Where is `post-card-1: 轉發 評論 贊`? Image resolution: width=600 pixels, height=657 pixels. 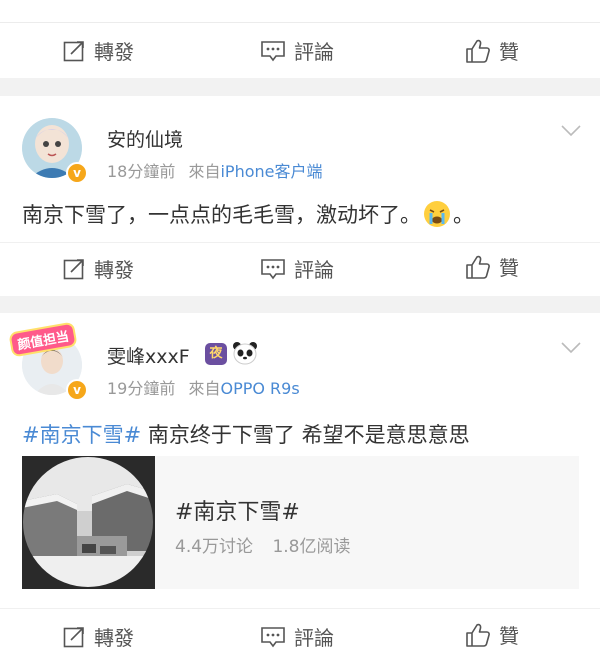 post-card-1: 轉發 評論 贊 is located at coordinates (300, 39).